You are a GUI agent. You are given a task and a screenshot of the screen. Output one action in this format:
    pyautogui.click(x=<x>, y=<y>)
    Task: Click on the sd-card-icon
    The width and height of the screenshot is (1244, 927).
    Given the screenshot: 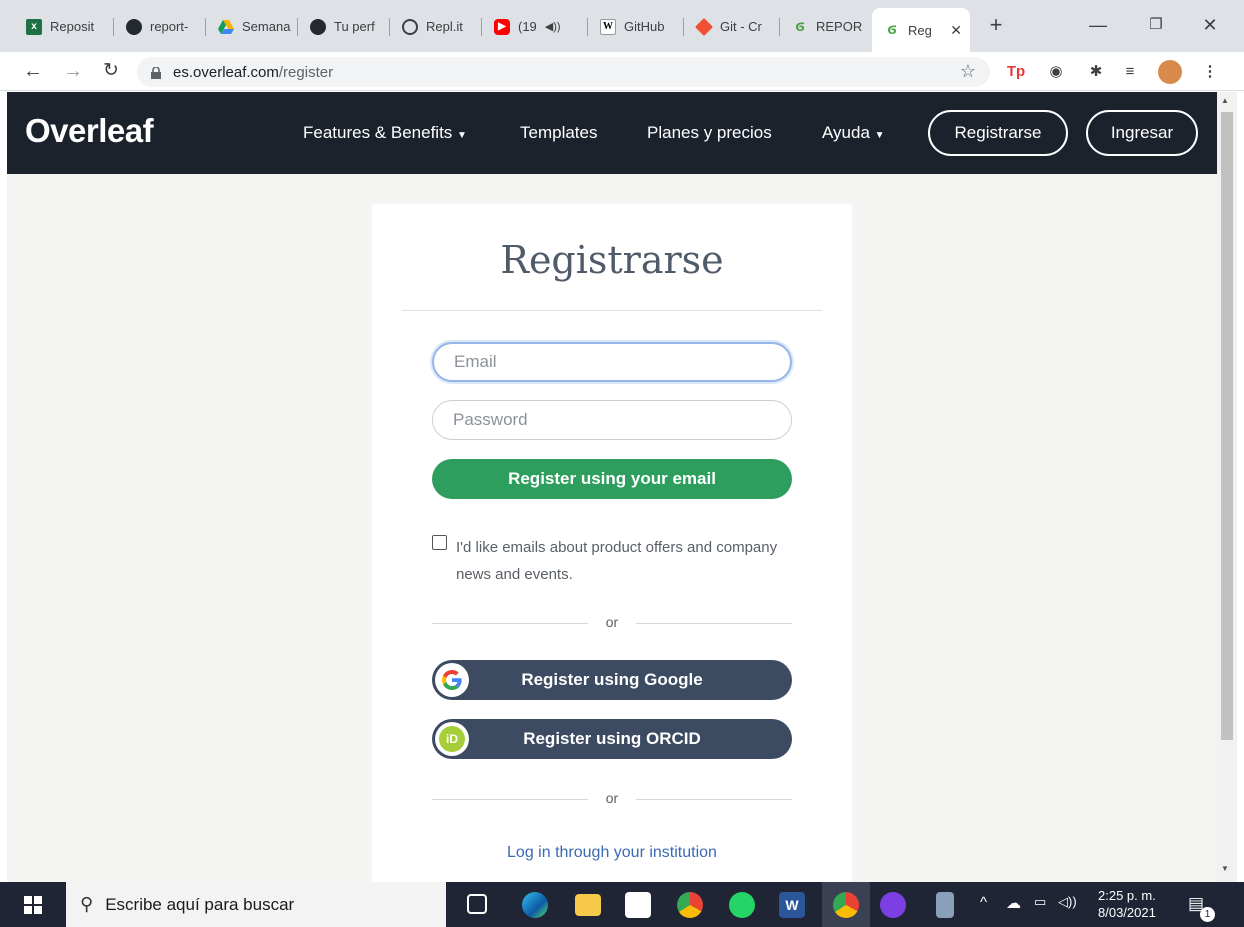 What is the action you would take?
    pyautogui.click(x=945, y=905)
    